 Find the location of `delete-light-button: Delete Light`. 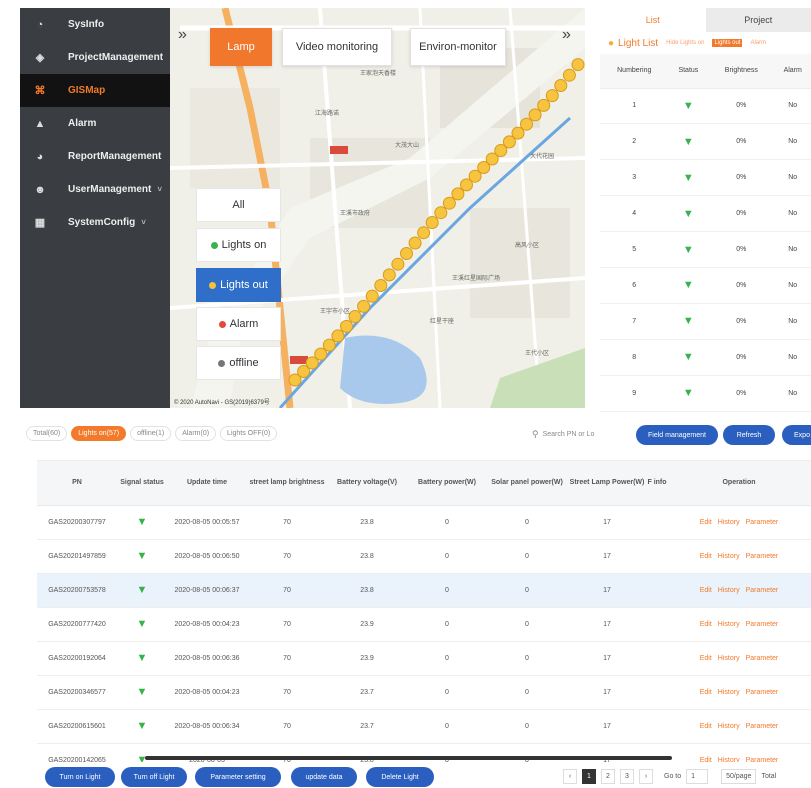

delete-light-button: Delete Light is located at coordinates (400, 777).